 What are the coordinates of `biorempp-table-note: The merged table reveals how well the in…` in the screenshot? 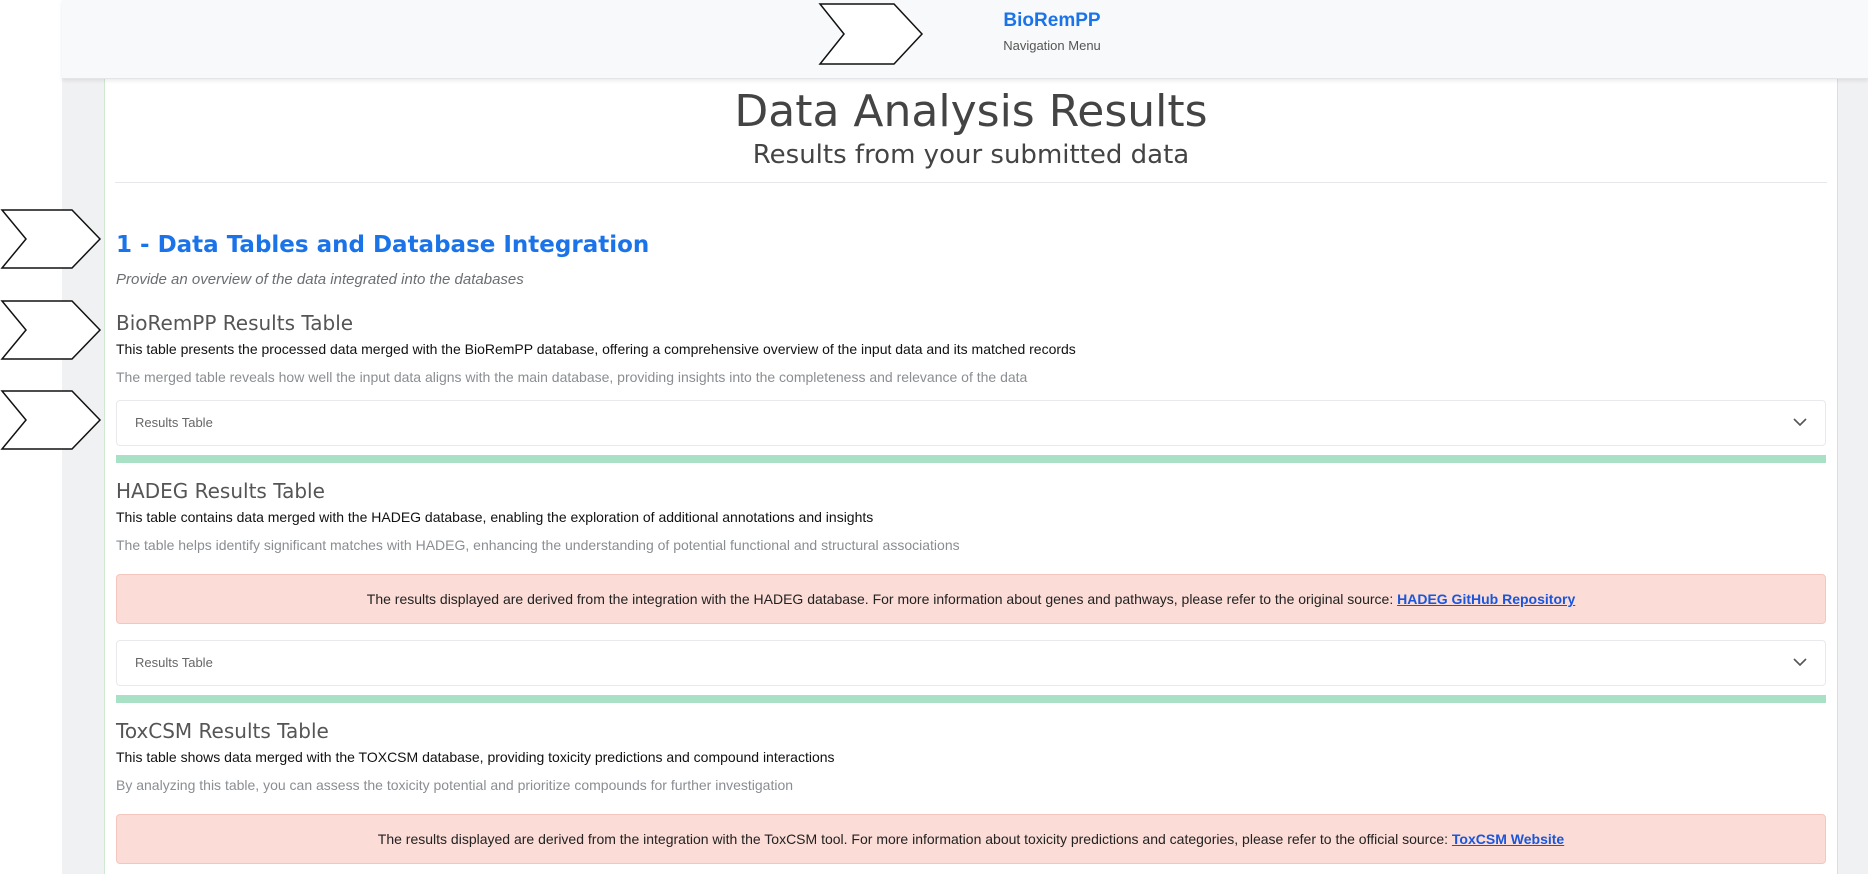 It's located at (572, 377).